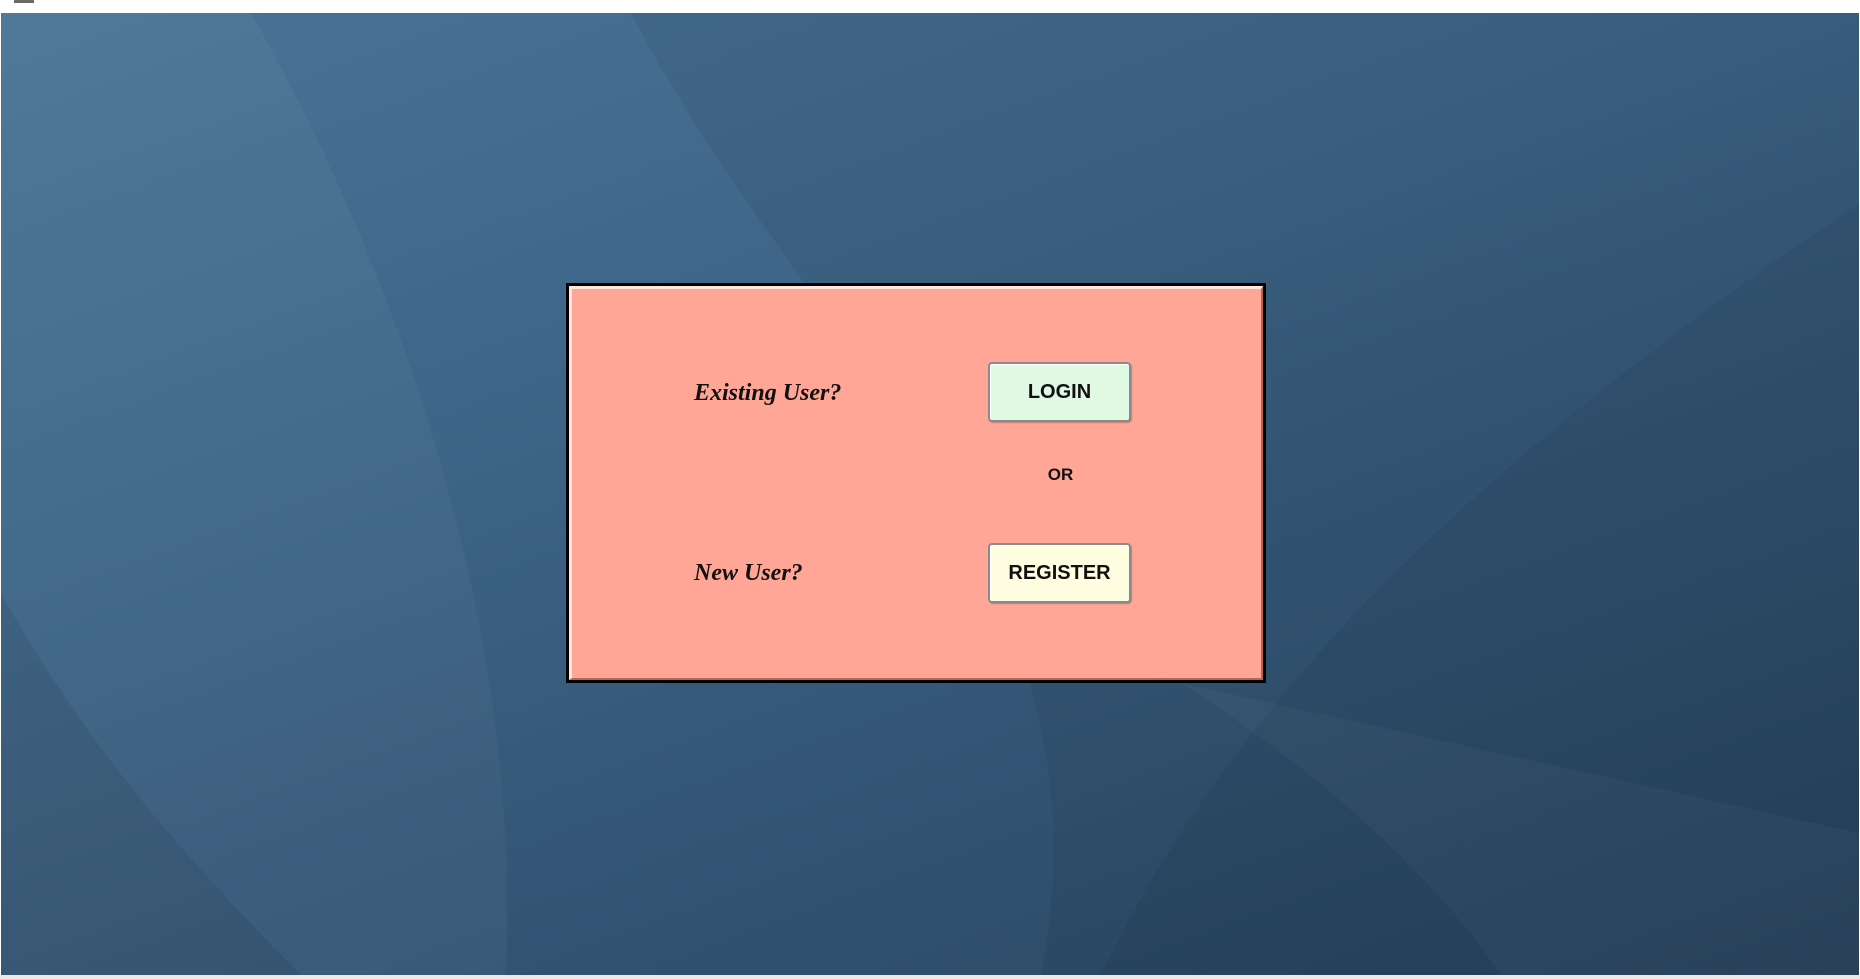 The height and width of the screenshot is (979, 1860). I want to click on window-titlebar, so click(930, 6).